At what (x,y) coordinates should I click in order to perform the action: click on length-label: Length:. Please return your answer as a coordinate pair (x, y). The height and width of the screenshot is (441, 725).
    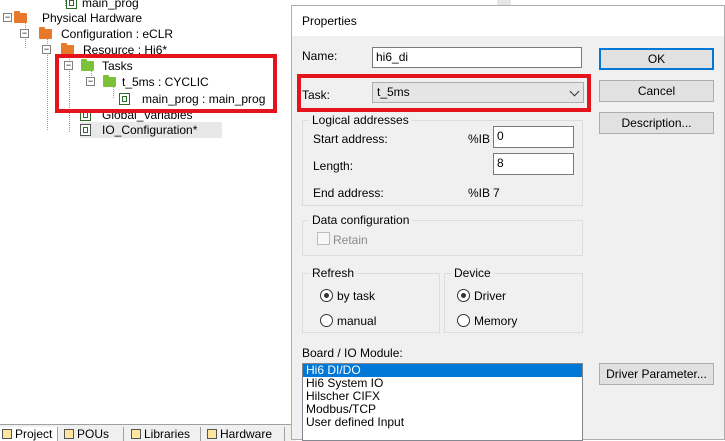
    Looking at the image, I should click on (333, 166).